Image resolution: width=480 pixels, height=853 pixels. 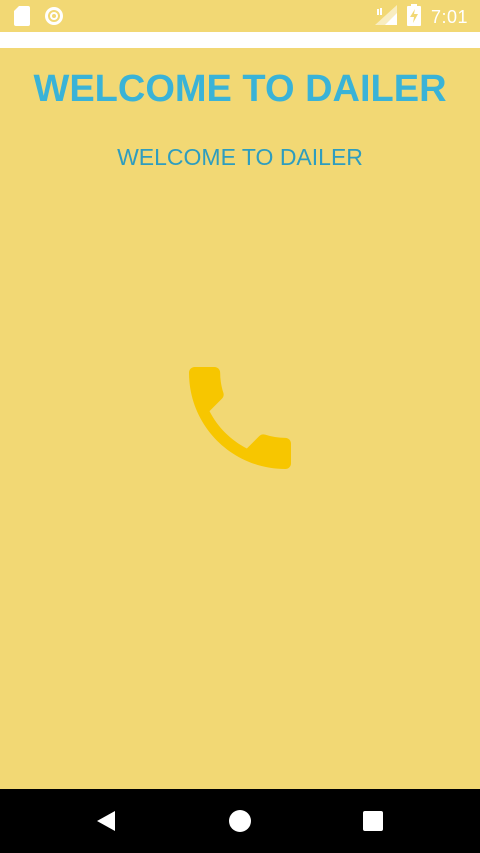 What do you see at coordinates (22, 18) in the screenshot?
I see `sd-card-icon` at bounding box center [22, 18].